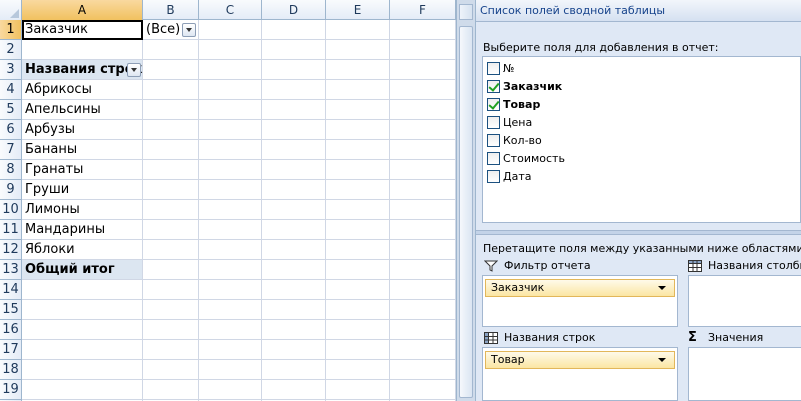  What do you see at coordinates (294, 170) in the screenshot?
I see `cell-d8` at bounding box center [294, 170].